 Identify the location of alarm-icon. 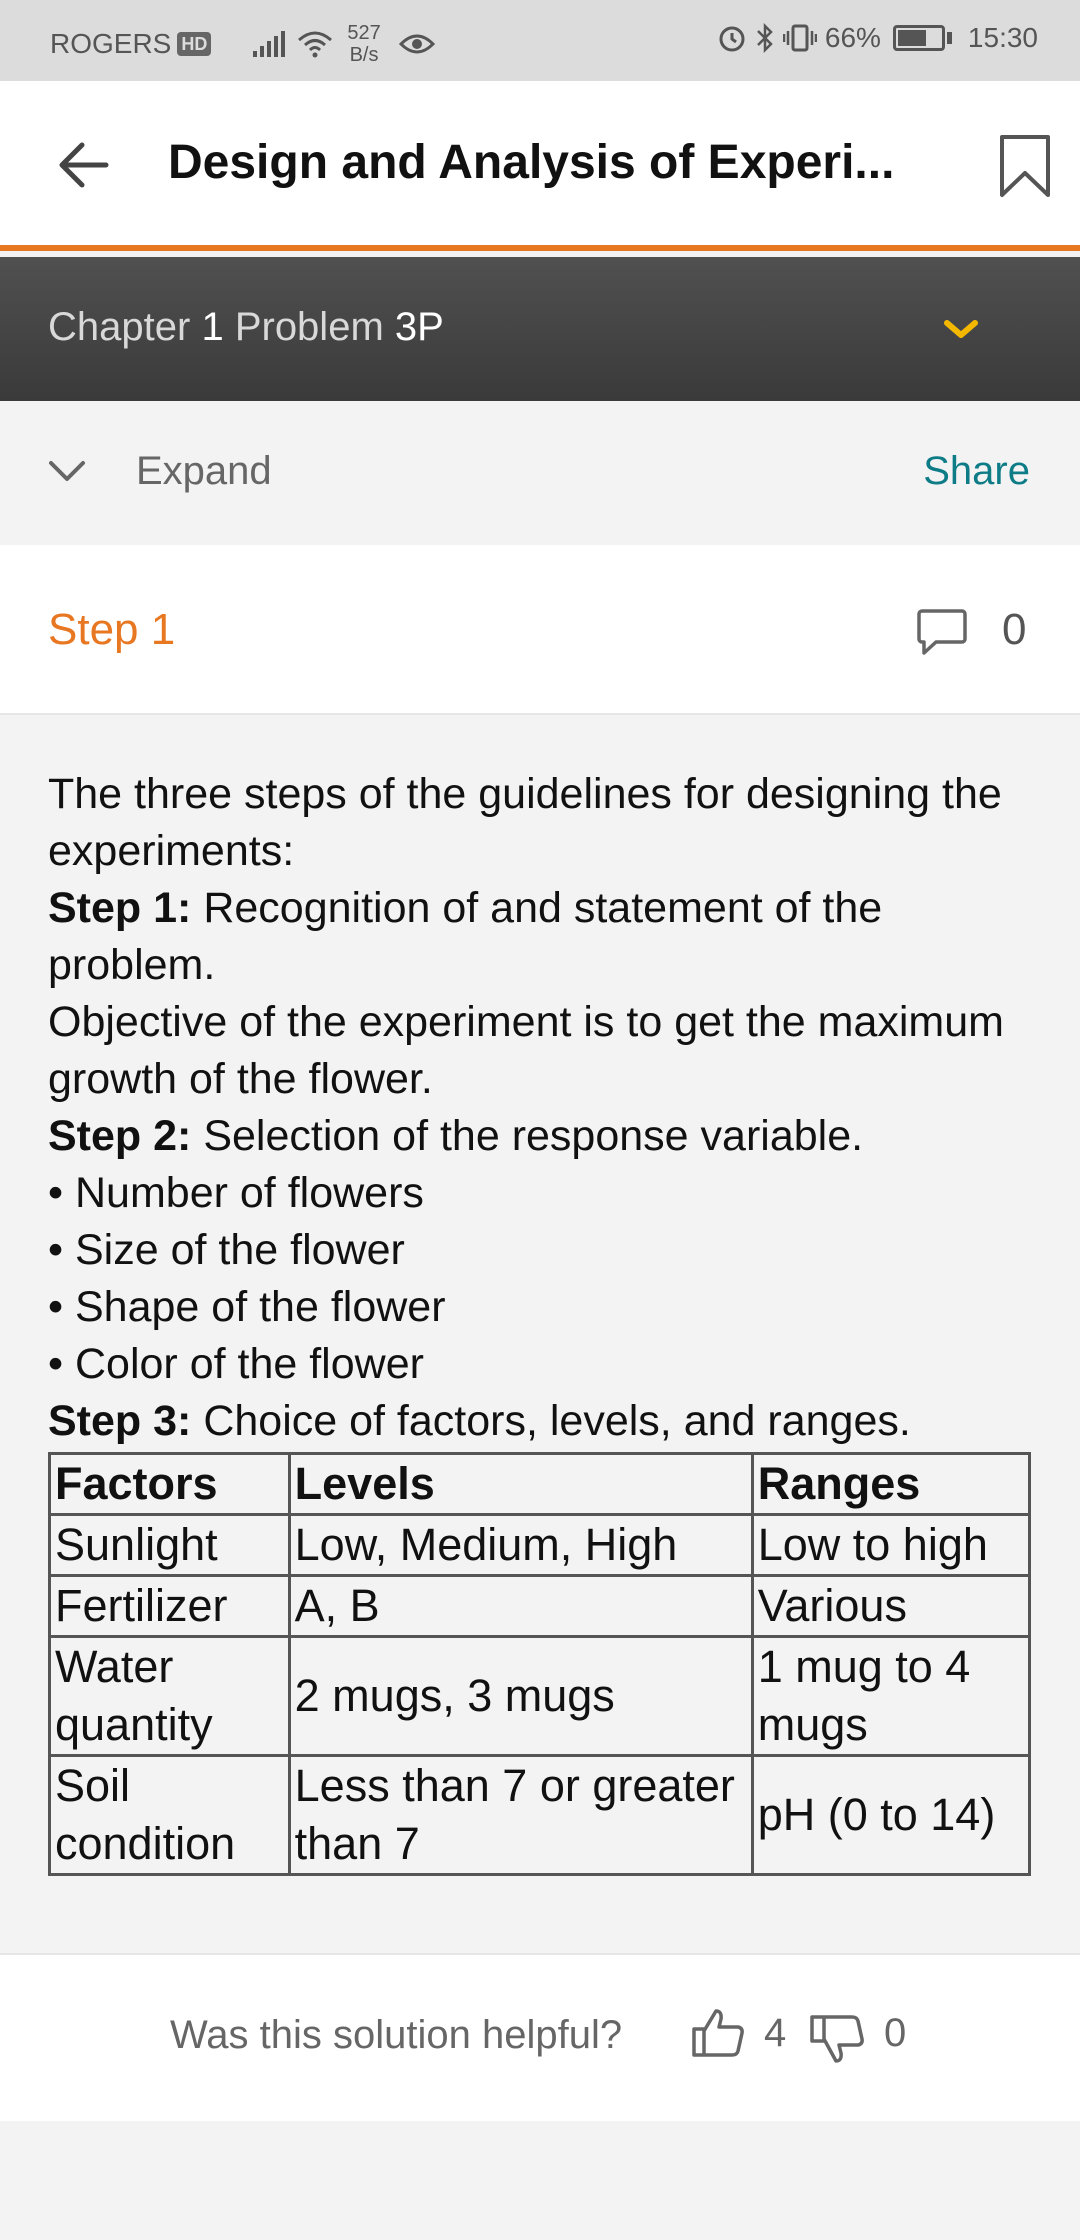
(732, 39).